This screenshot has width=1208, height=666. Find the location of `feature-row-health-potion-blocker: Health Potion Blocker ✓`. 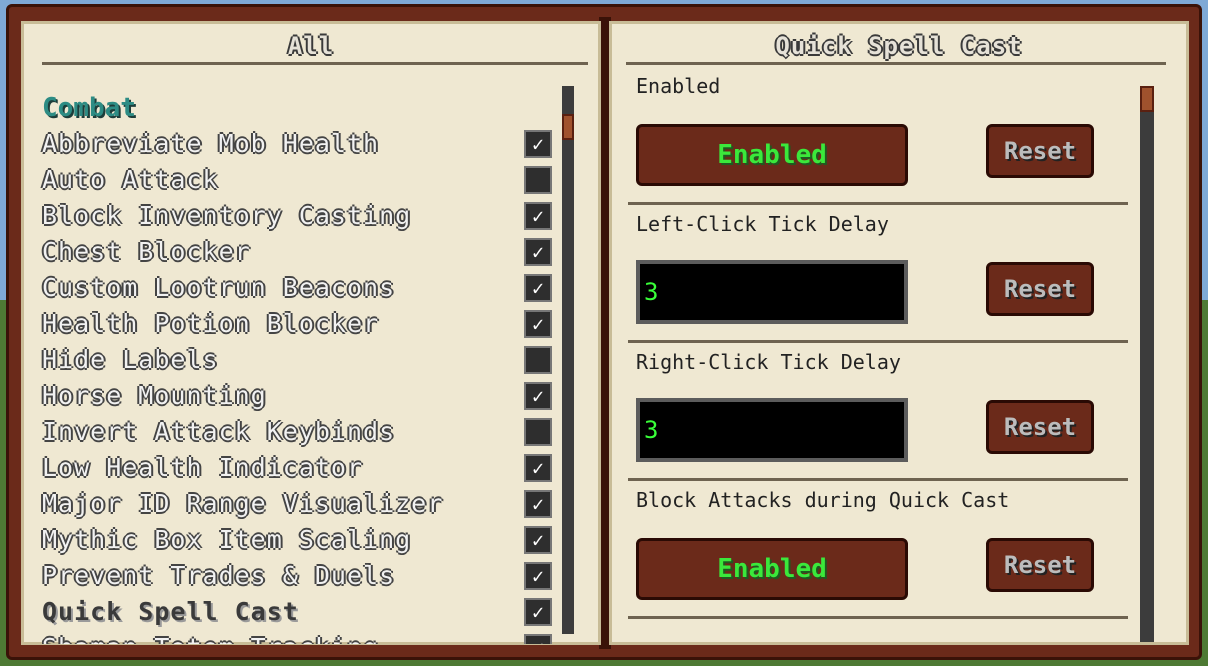

feature-row-health-potion-blocker: Health Potion Blocker ✓ is located at coordinates (297, 324).